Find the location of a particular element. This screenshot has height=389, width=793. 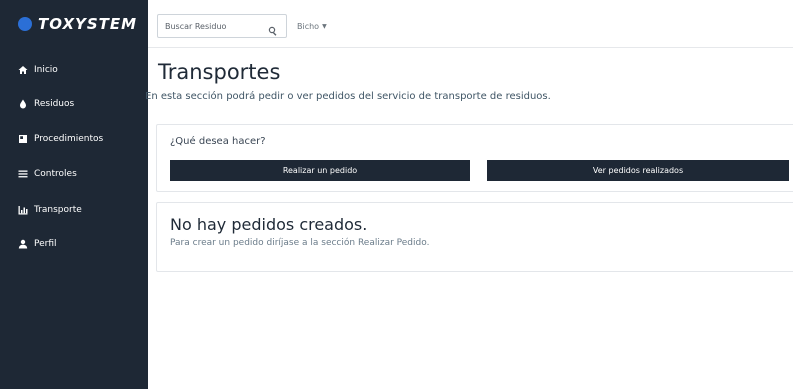

chart-icon is located at coordinates (23, 210).